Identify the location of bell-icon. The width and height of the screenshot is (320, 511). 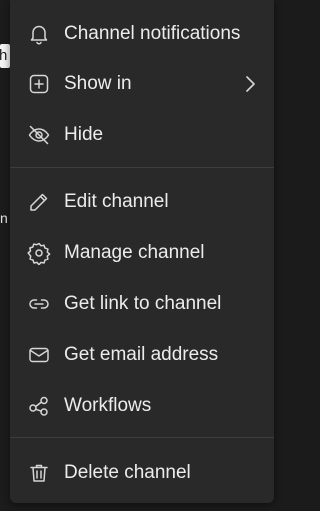
(39, 34).